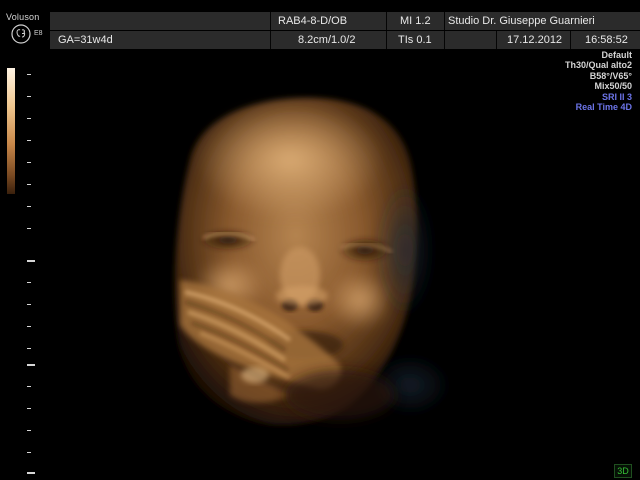 Image resolution: width=640 pixels, height=480 pixels. I want to click on tis-label: TIs 0.1, so click(415, 40).